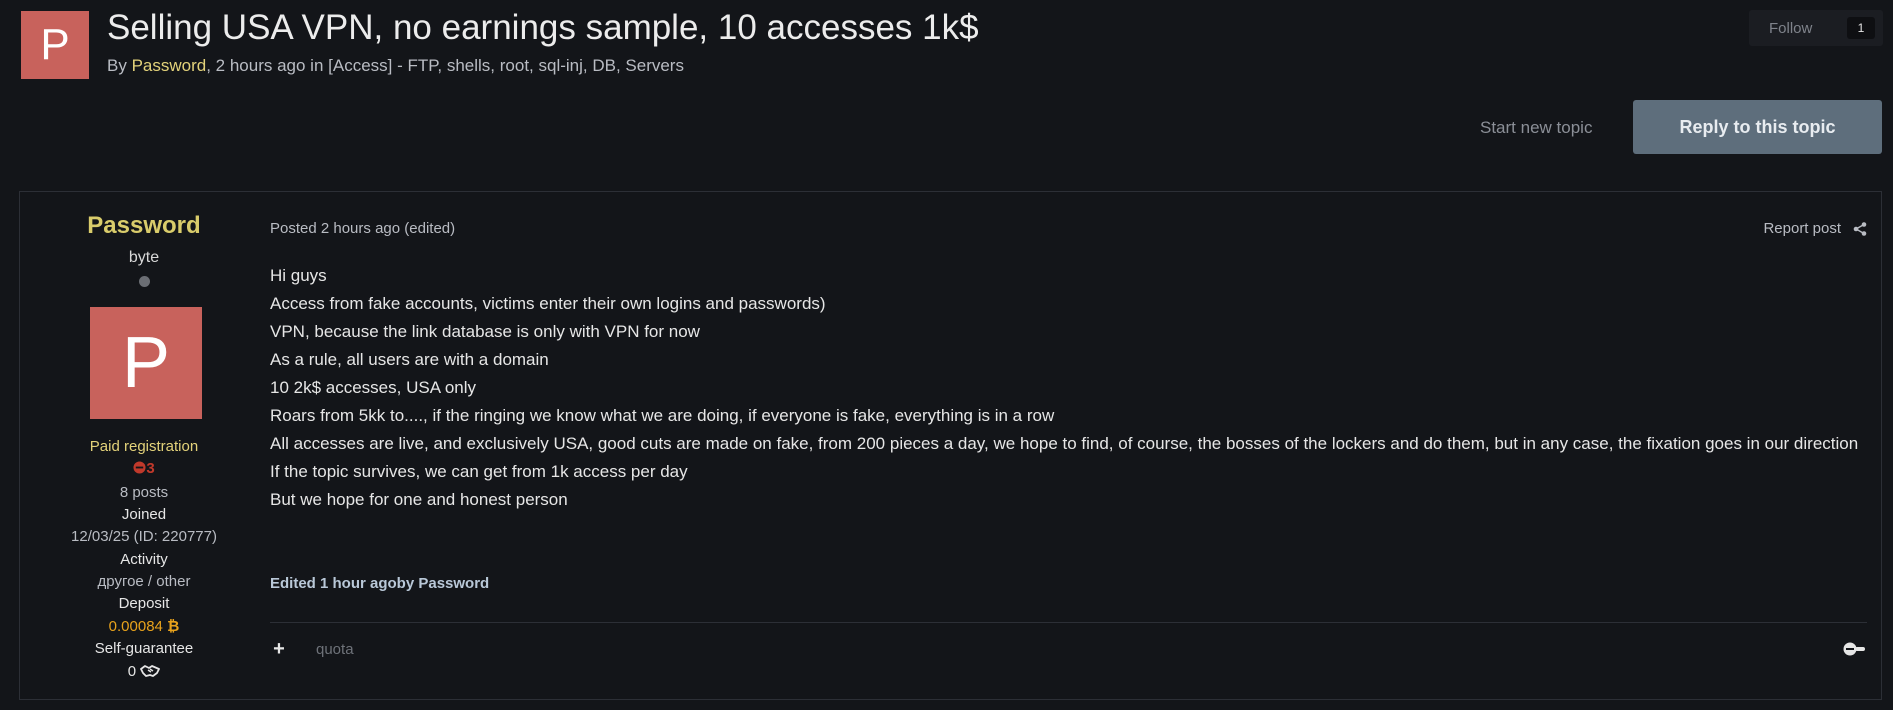  I want to click on deposit-value: 0.00084 ₿, so click(144, 626).